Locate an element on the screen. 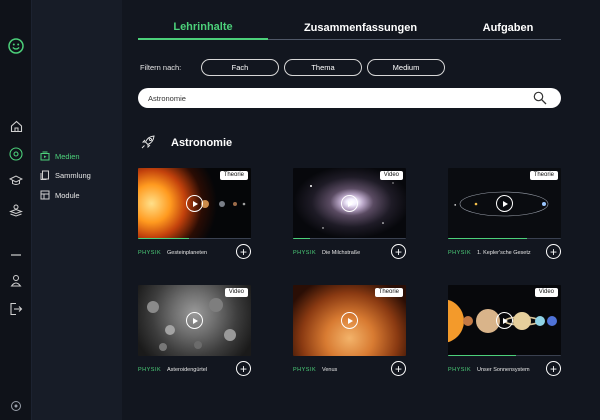  user-icon is located at coordinates (16, 280).